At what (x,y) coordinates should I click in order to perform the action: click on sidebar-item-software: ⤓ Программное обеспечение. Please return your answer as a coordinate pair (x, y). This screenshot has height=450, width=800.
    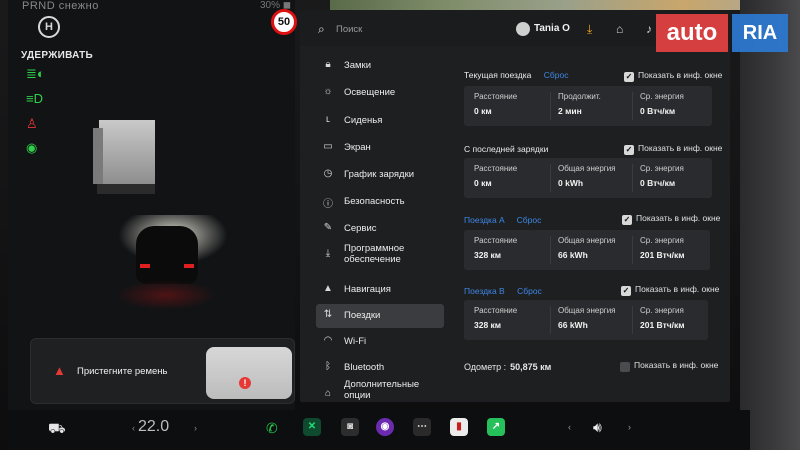
    Looking at the image, I should click on (380, 257).